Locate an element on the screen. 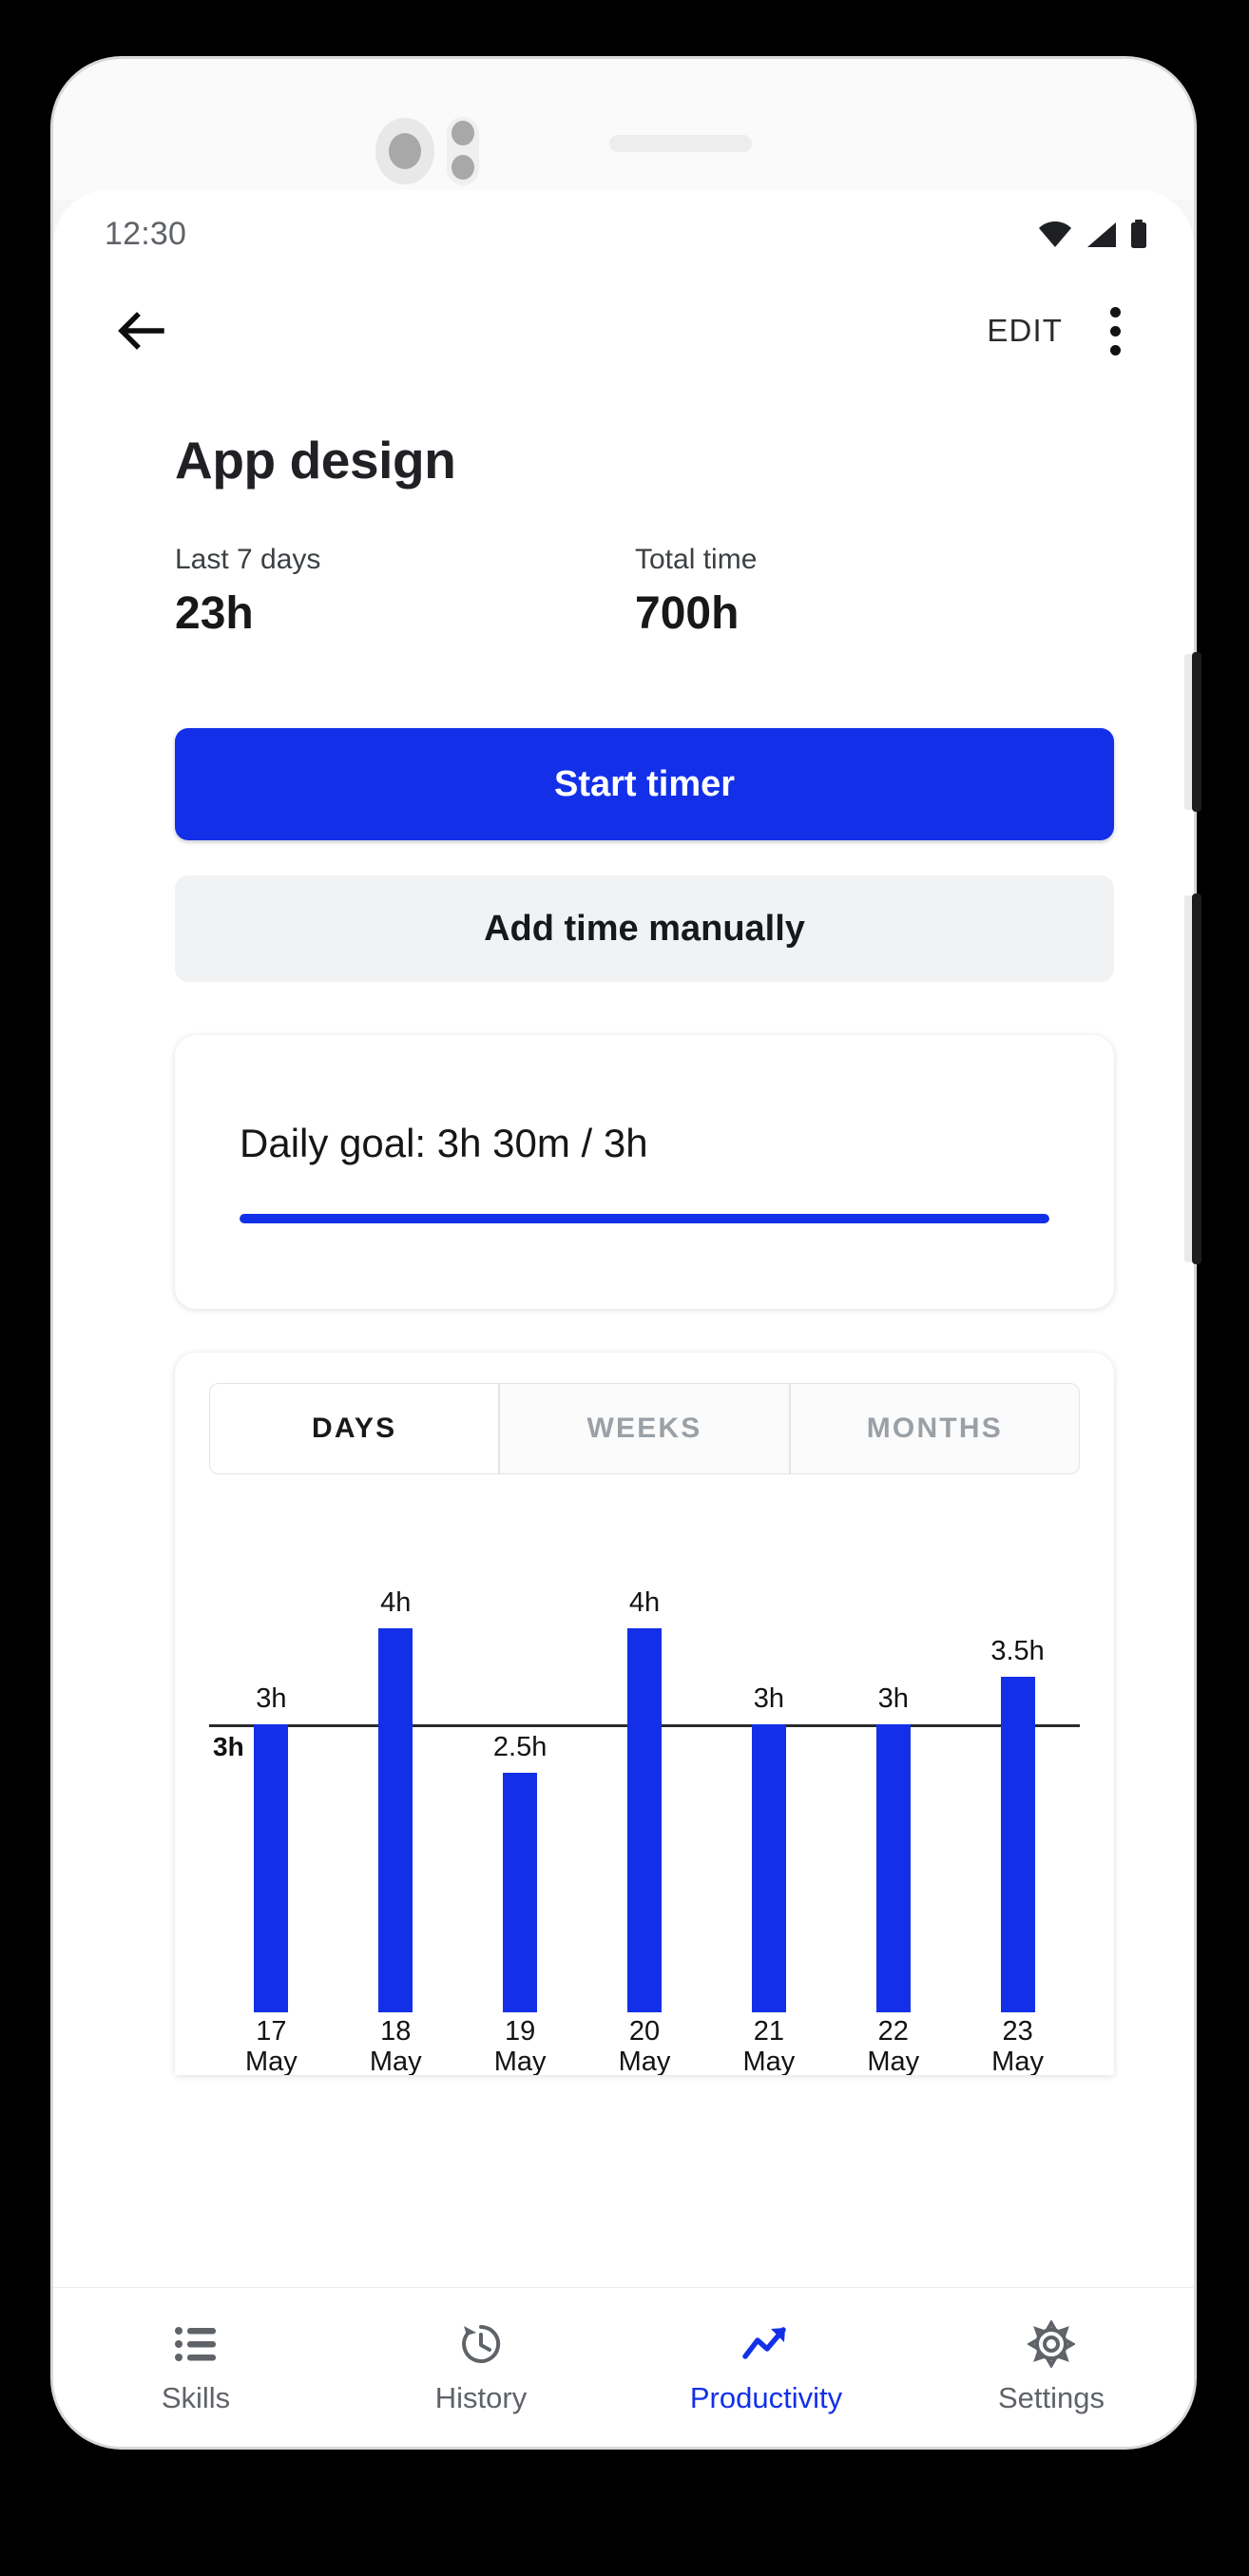 This screenshot has height=2576, width=1249. bar-date-label: 19 May is located at coordinates (520, 2046).